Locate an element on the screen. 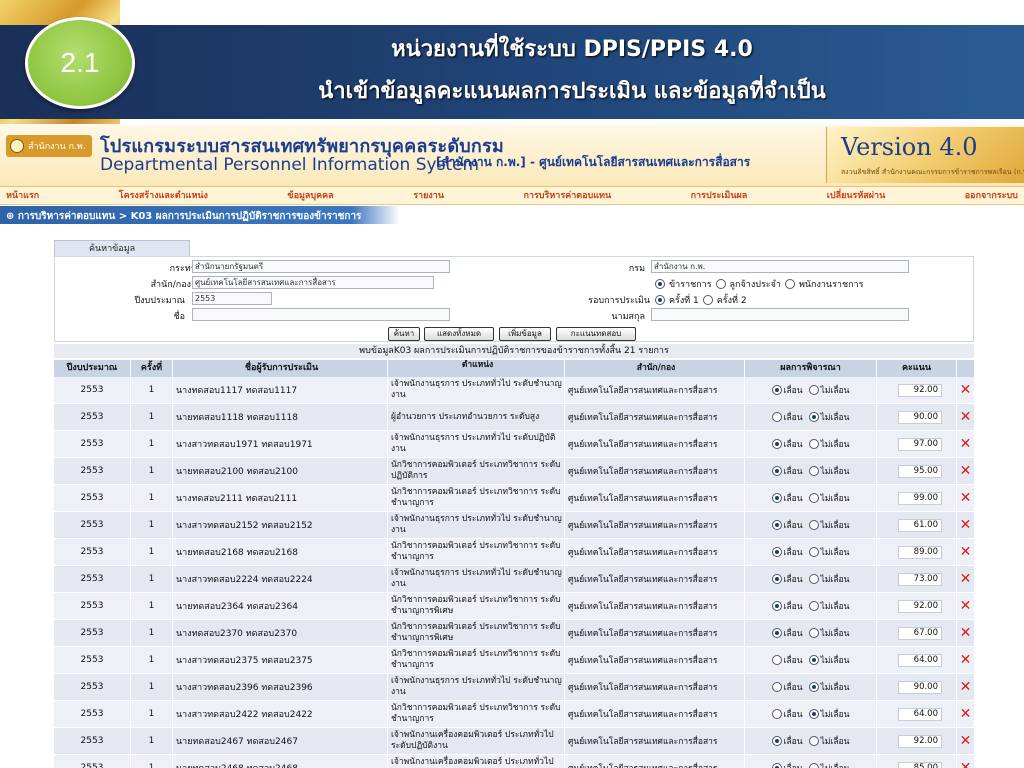  menu-evaluation: การประเมินผล is located at coordinates (719, 195).